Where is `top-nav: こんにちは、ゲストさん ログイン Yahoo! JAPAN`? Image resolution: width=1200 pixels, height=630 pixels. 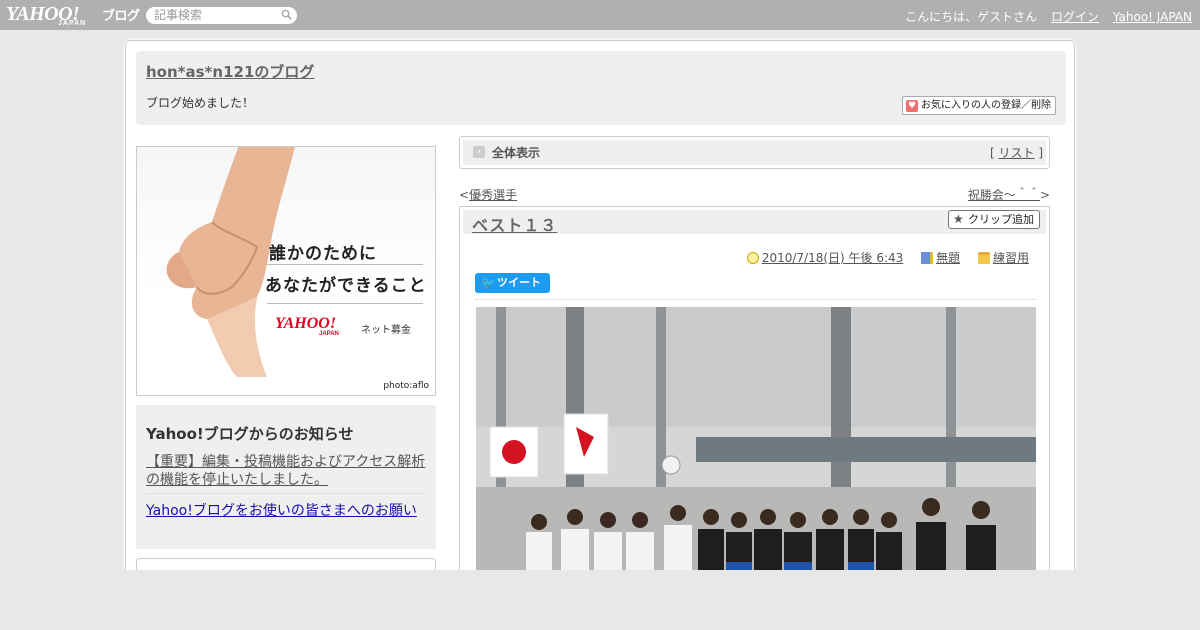 top-nav: こんにちは、ゲストさん ログイン Yahoo! JAPAN is located at coordinates (1043, 16).